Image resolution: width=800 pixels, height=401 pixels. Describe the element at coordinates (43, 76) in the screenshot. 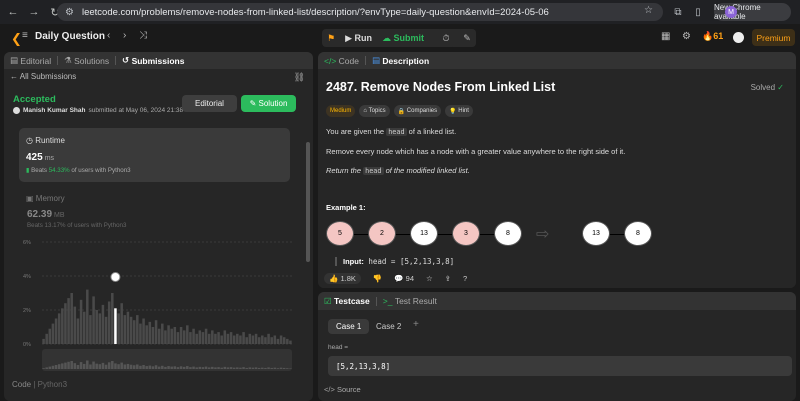

I see `all-submissions-link: ← All Submissions` at that location.